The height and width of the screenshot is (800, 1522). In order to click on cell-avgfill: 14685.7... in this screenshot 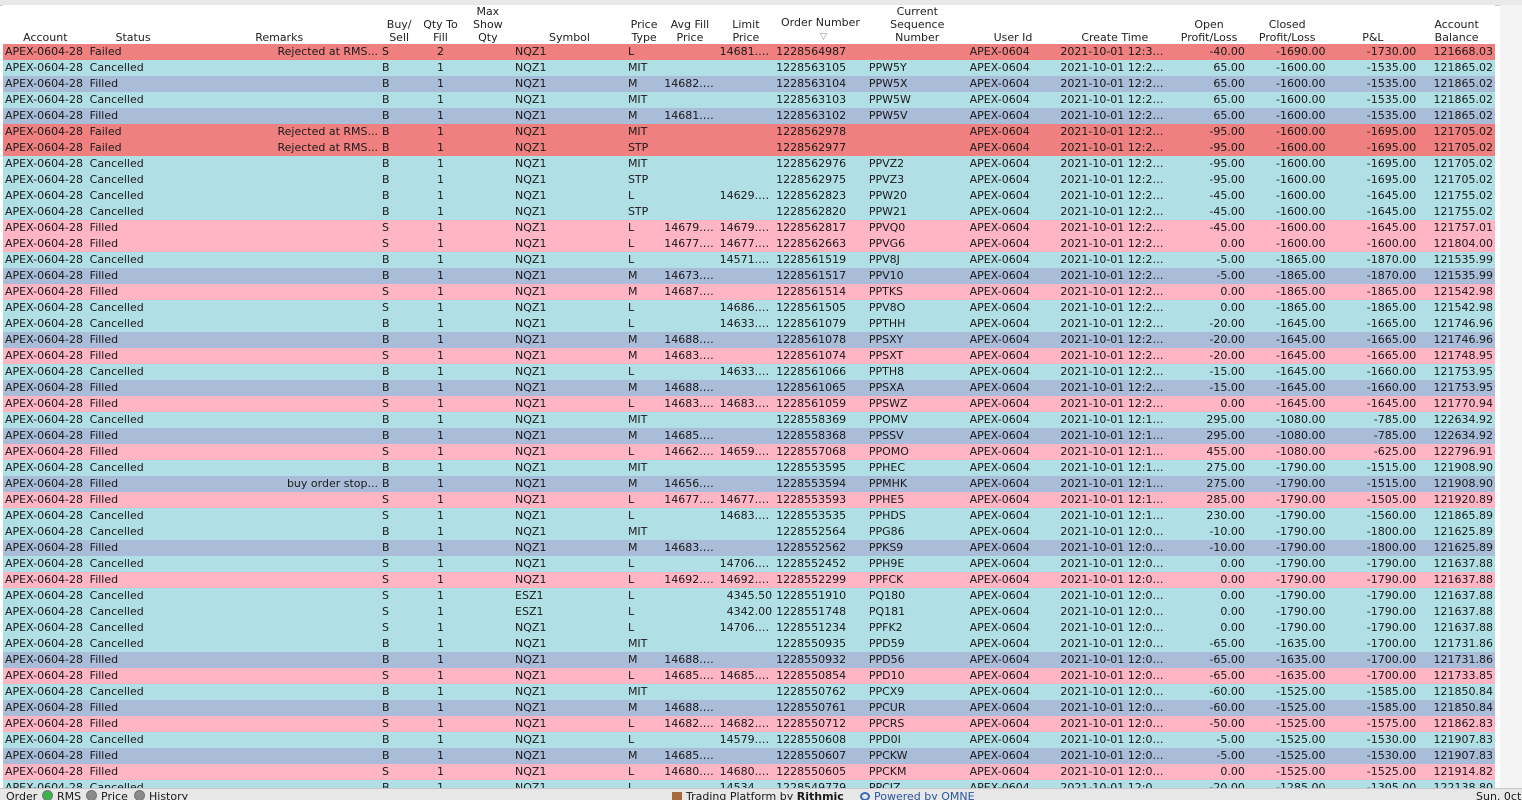, I will do `click(690, 676)`.